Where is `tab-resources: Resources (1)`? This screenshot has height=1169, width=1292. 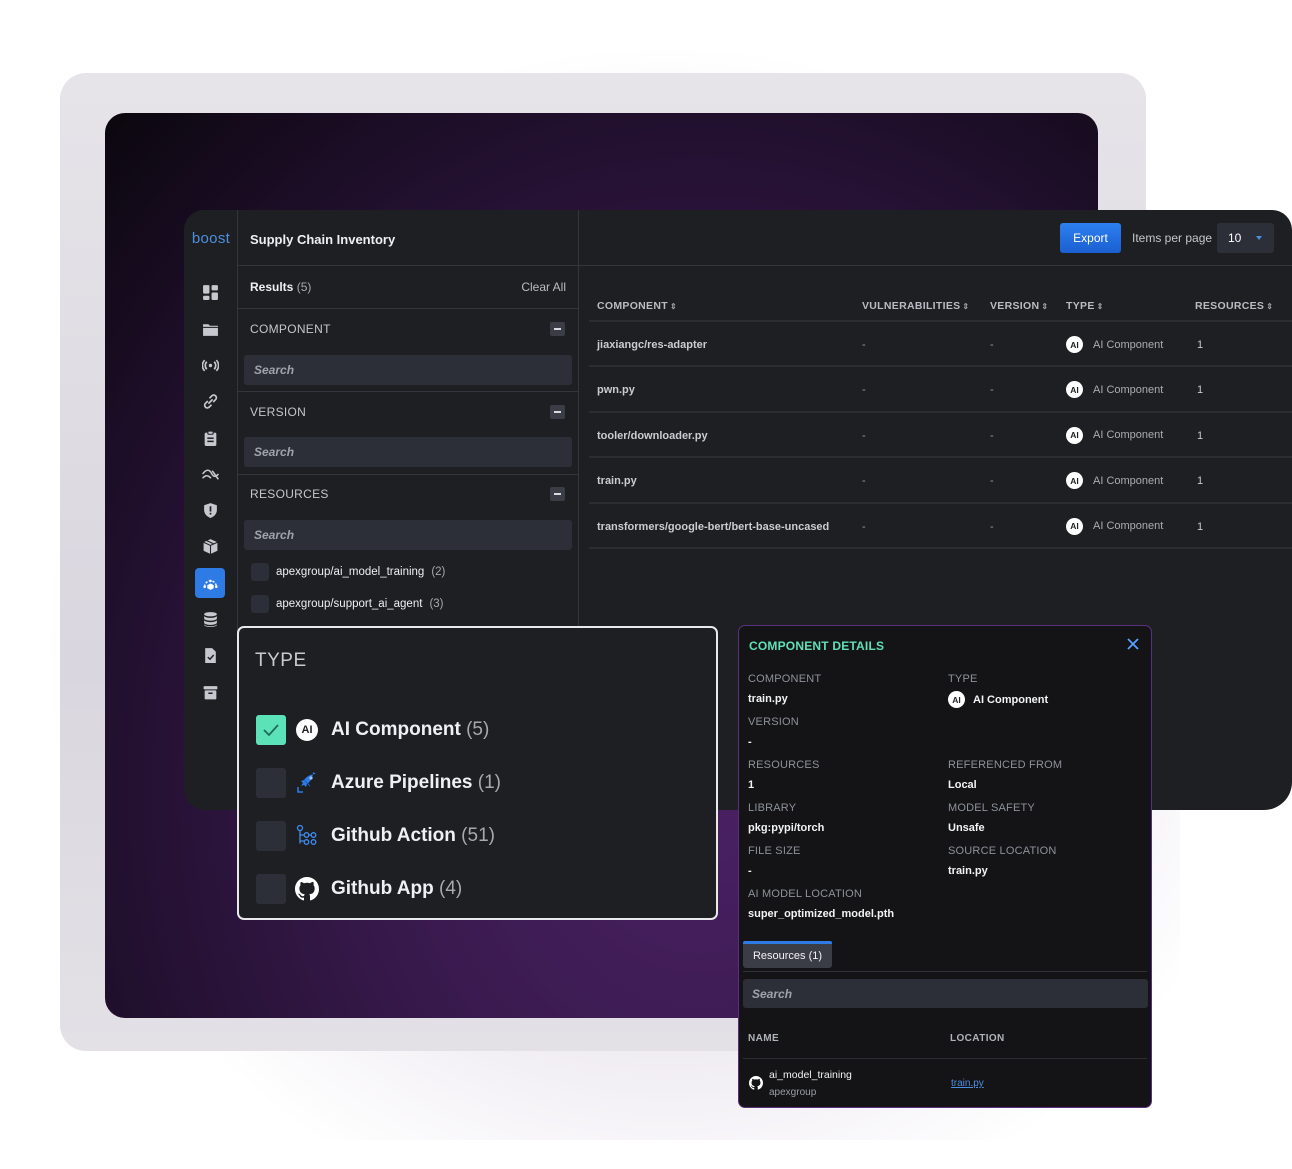
tab-resources: Resources (1) is located at coordinates (787, 954).